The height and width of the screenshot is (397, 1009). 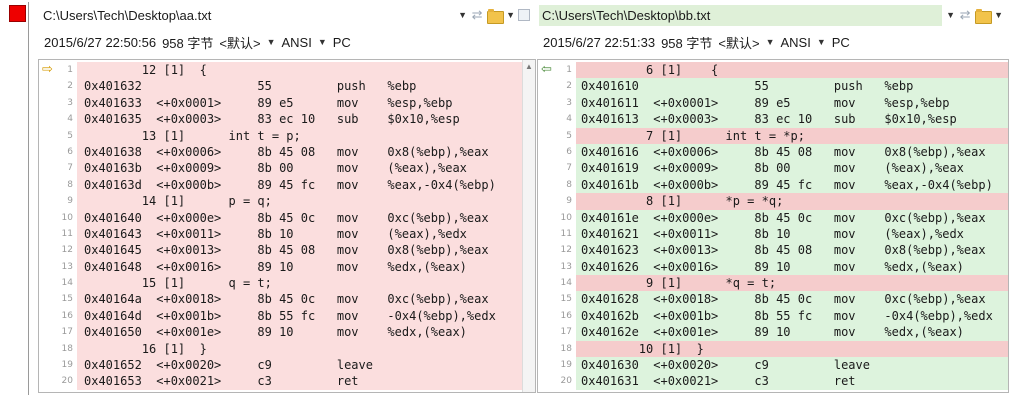 What do you see at coordinates (280, 201) in the screenshot?
I see `code-line: 9 14 [1] p = q;` at bounding box center [280, 201].